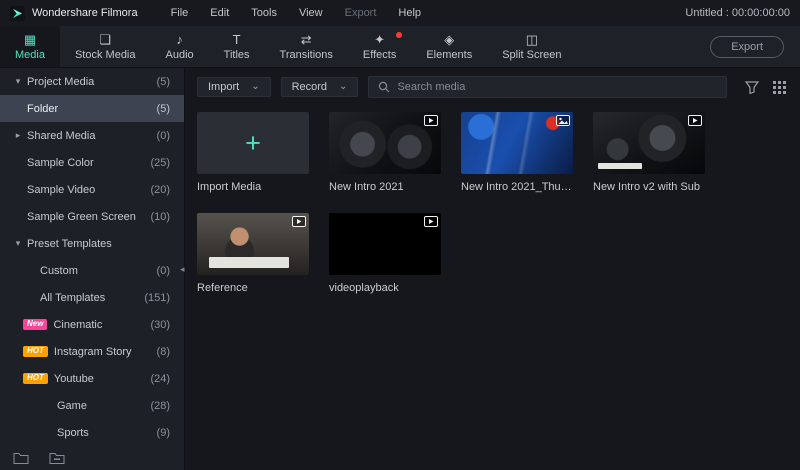 Image resolution: width=800 pixels, height=470 pixels. Describe the element at coordinates (765, 87) in the screenshot. I see `view-tools` at that location.